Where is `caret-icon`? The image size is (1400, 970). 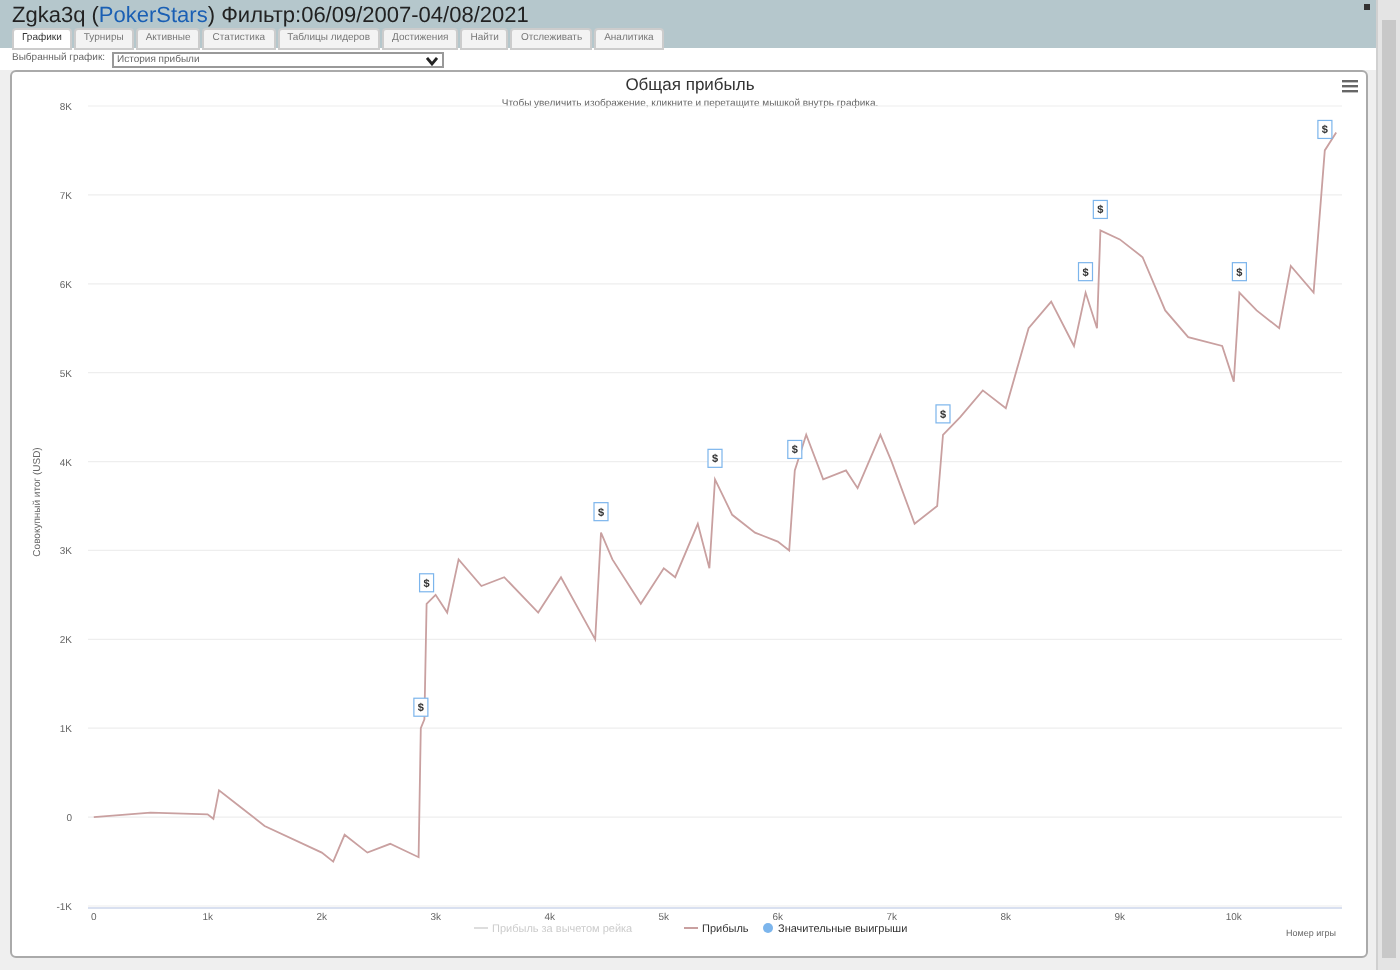
caret-icon is located at coordinates (431, 60).